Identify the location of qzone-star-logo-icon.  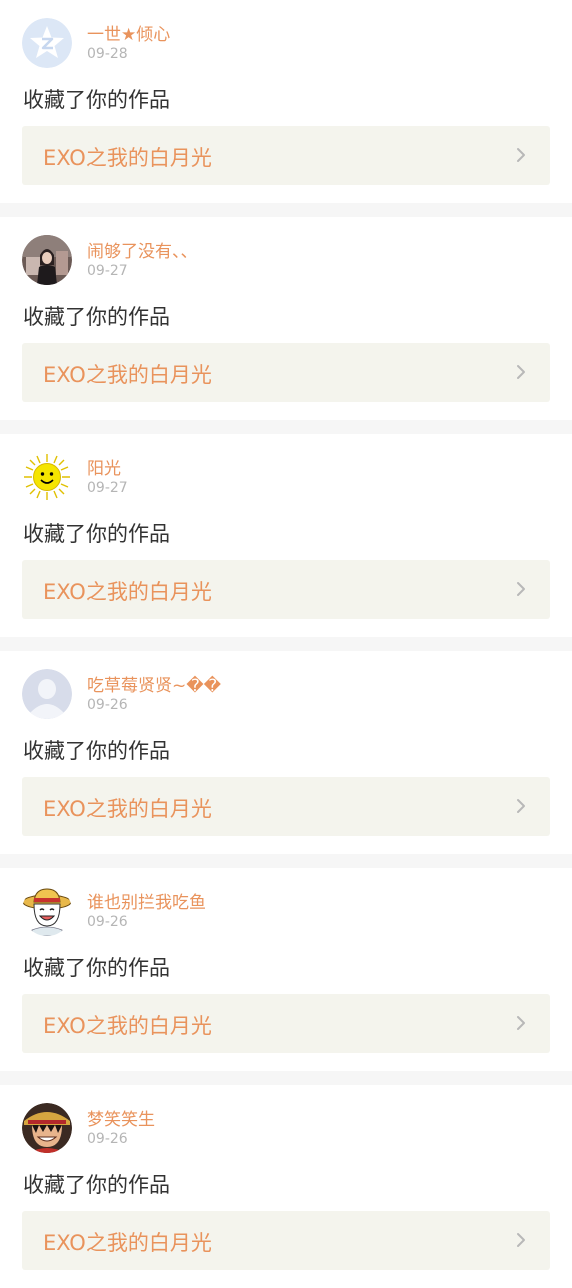
(47, 43).